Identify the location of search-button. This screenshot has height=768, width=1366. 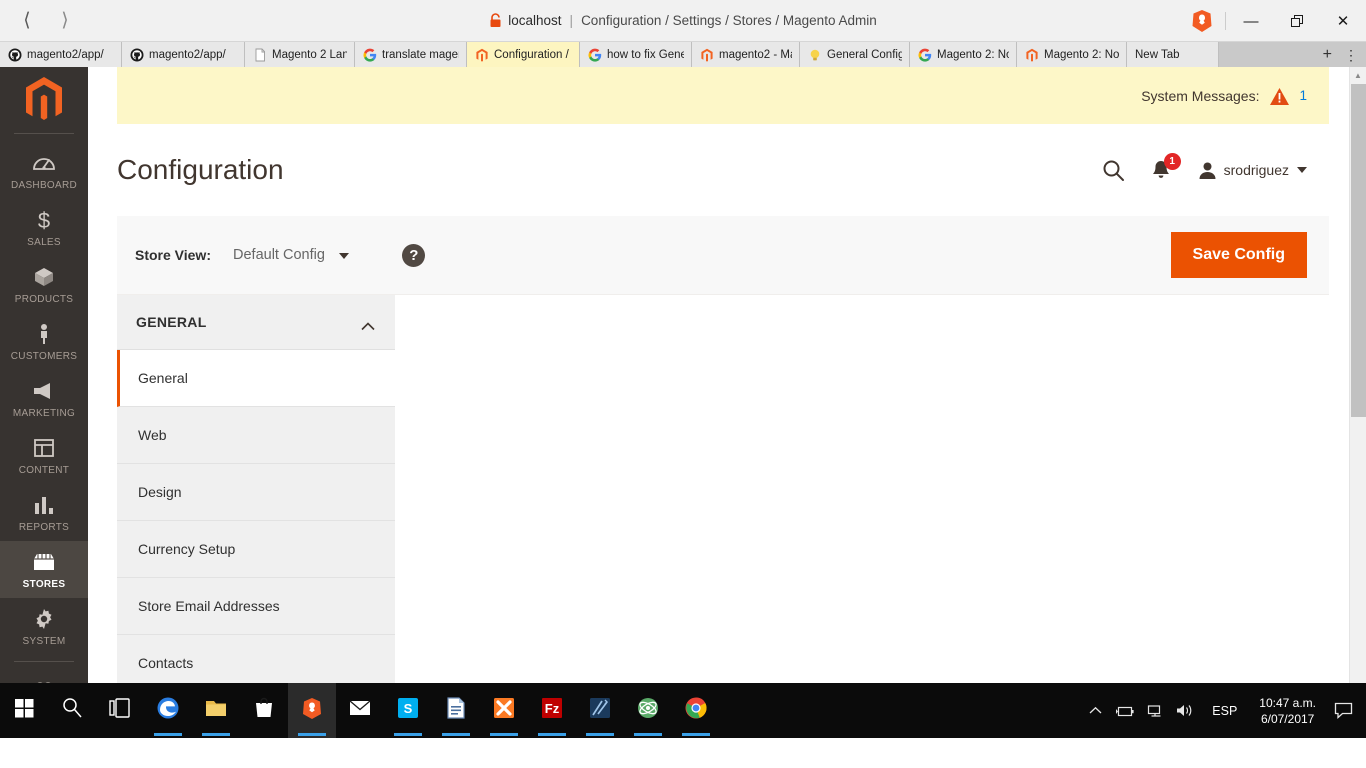
(72, 710).